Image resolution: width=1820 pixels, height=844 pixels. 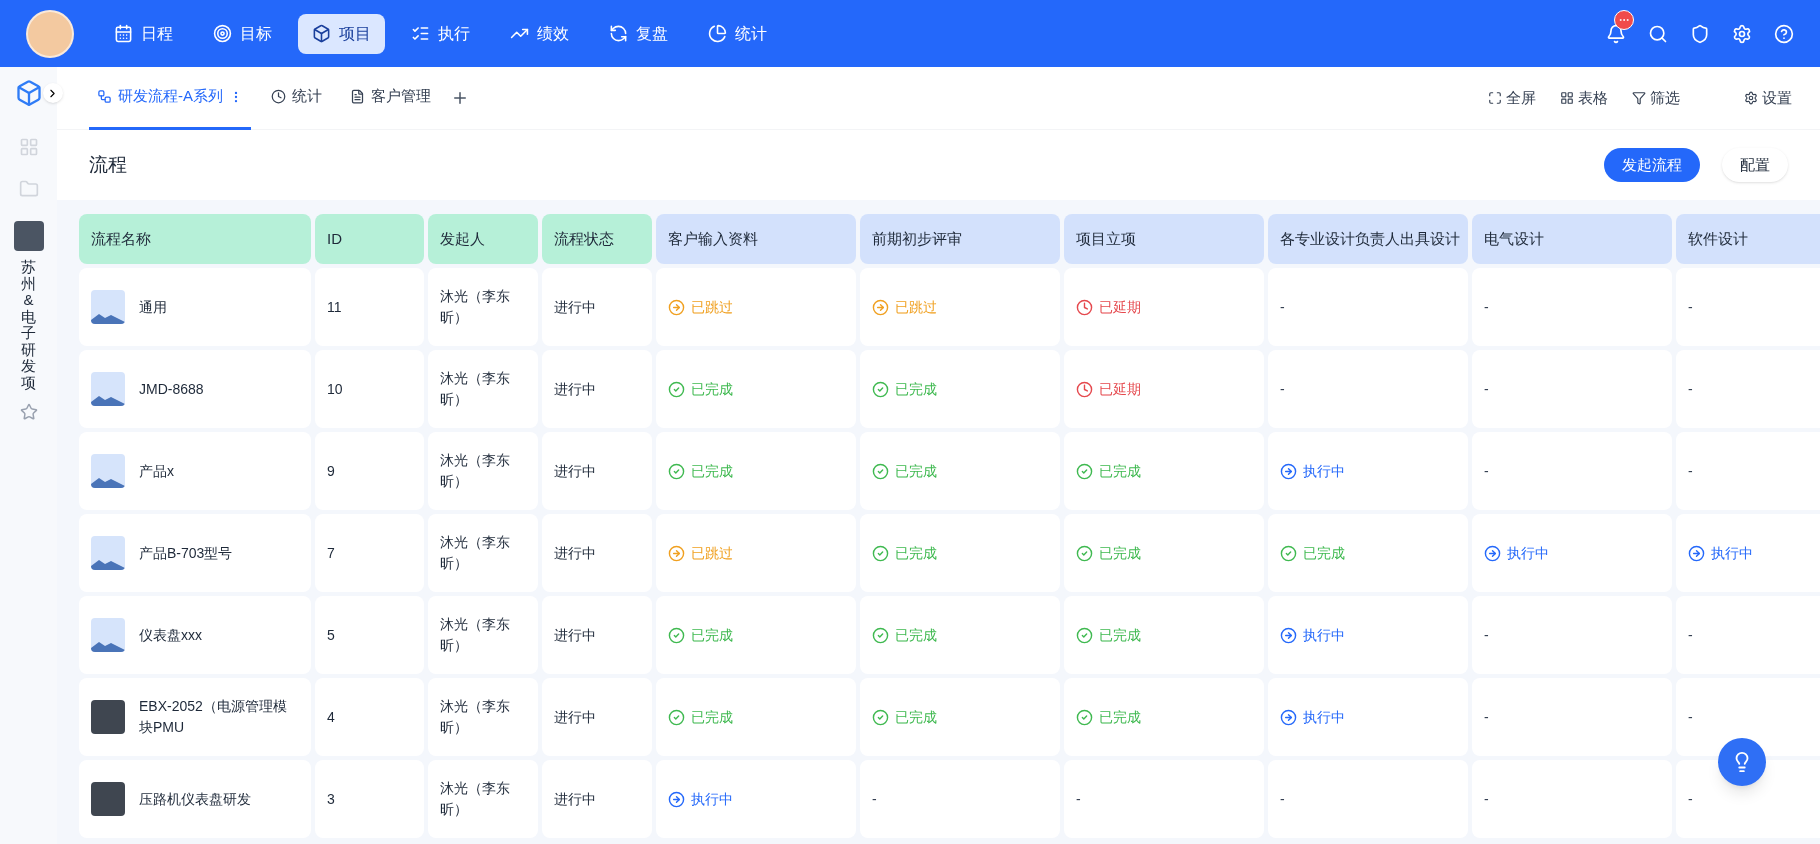 I want to click on help-icon, so click(x=1784, y=33).